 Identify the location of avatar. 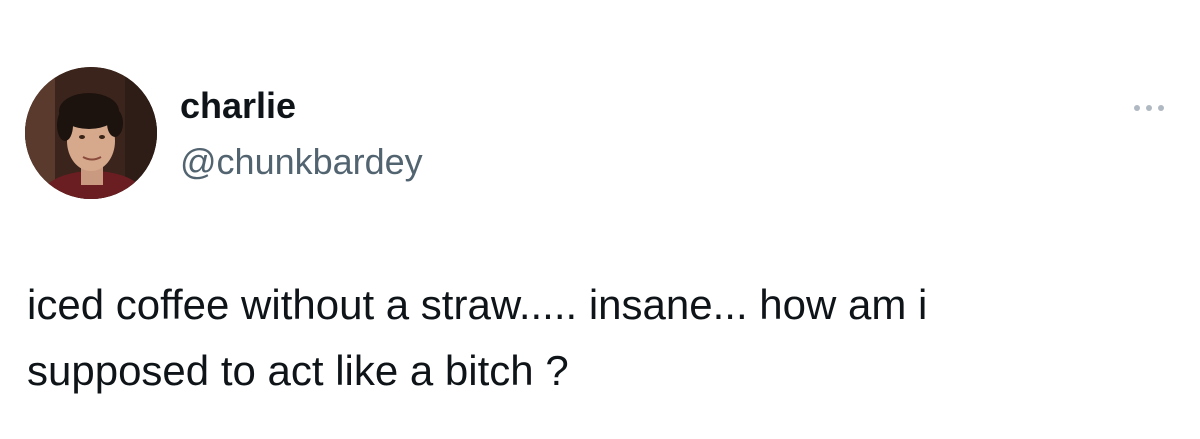
(91, 133).